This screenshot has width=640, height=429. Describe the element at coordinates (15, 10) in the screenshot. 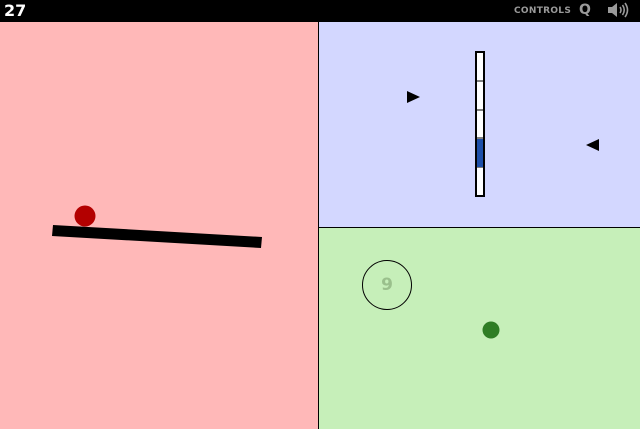

I see `score-counter: 27` at that location.